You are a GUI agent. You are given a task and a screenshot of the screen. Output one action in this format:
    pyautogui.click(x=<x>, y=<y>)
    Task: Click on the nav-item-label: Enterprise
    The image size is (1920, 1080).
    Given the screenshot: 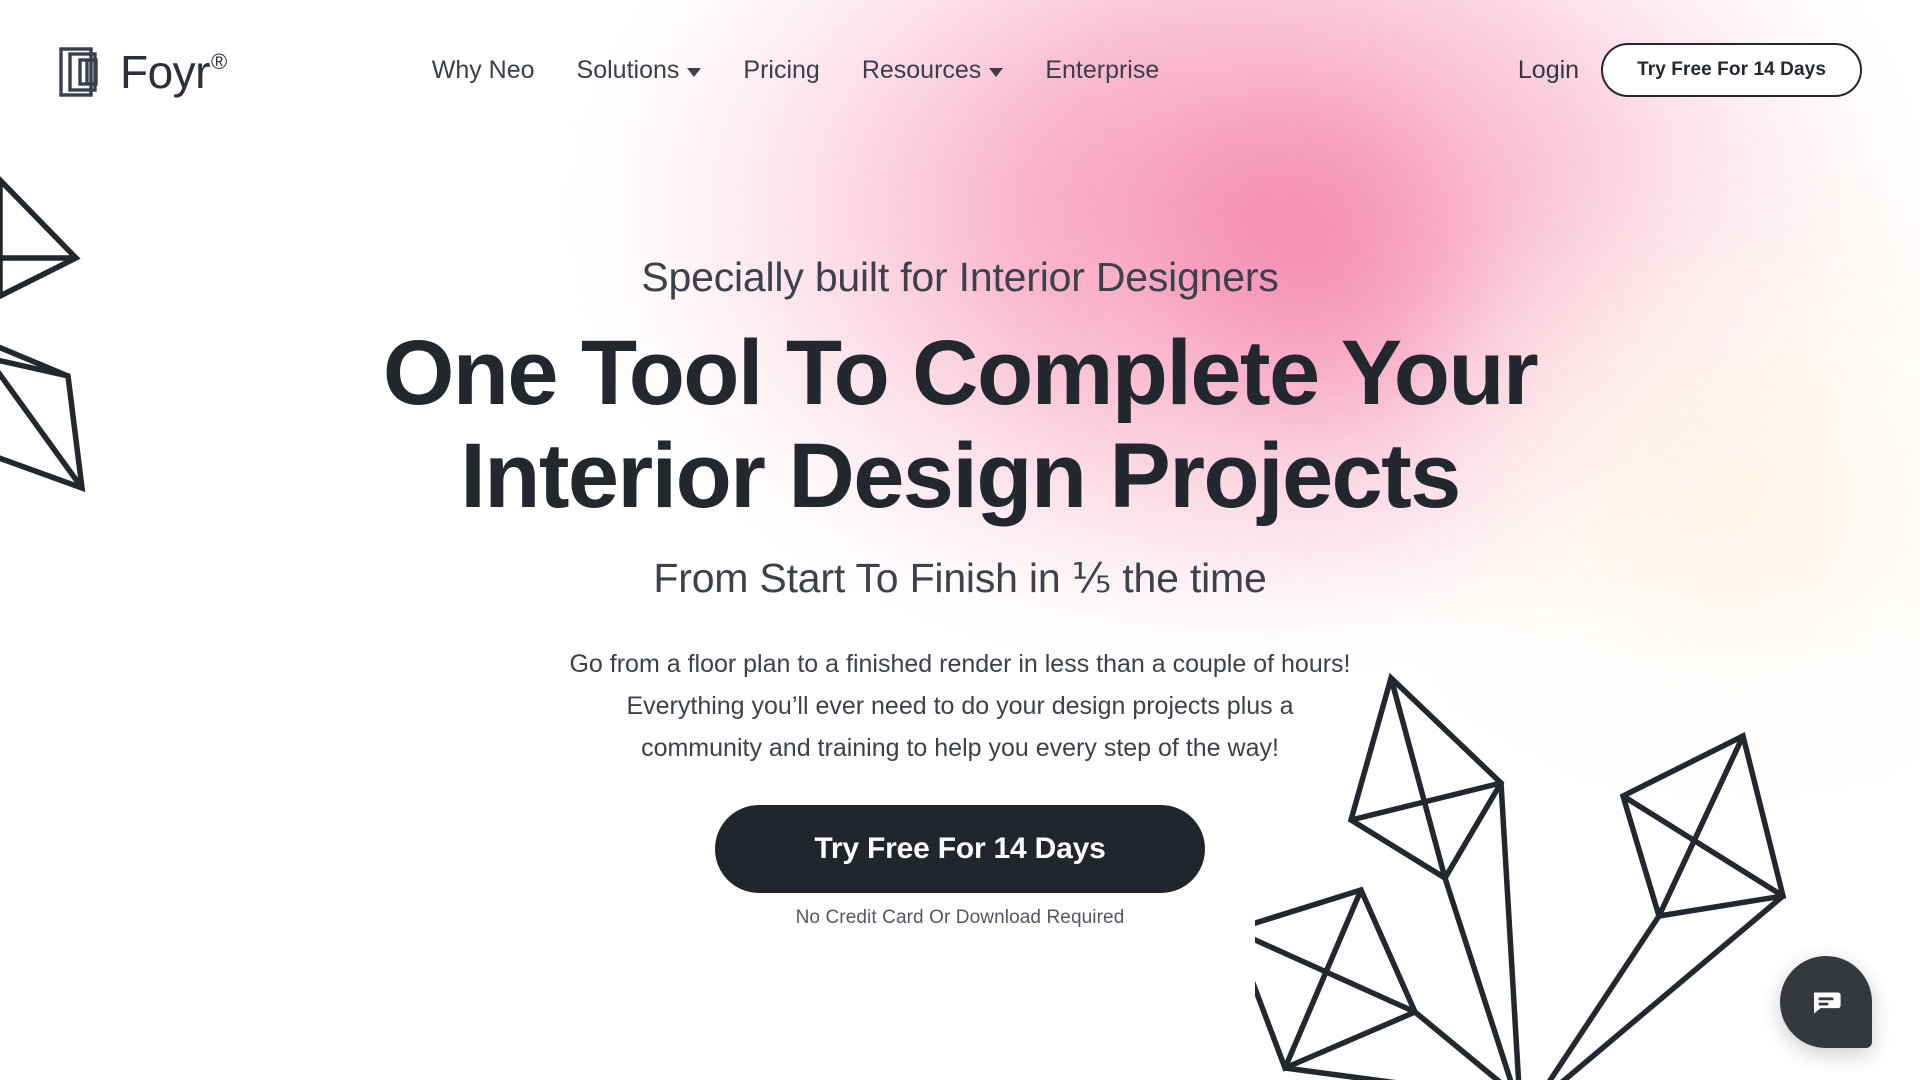 What is the action you would take?
    pyautogui.click(x=1102, y=69)
    